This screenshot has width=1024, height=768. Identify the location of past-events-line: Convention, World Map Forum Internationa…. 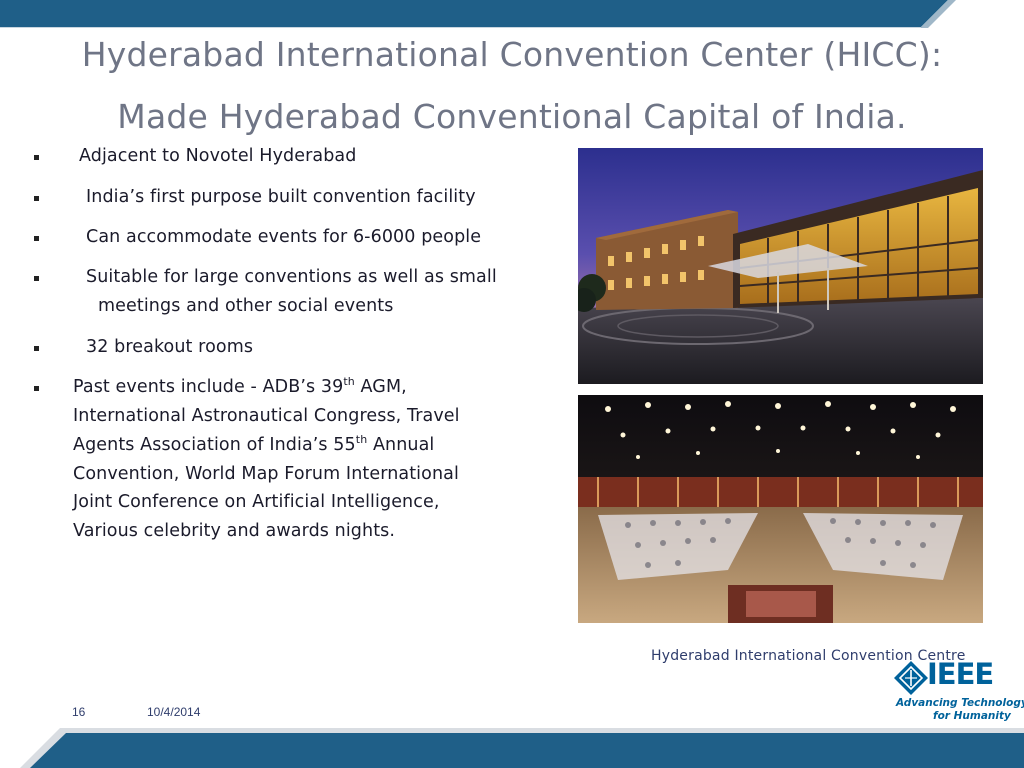
(266, 474).